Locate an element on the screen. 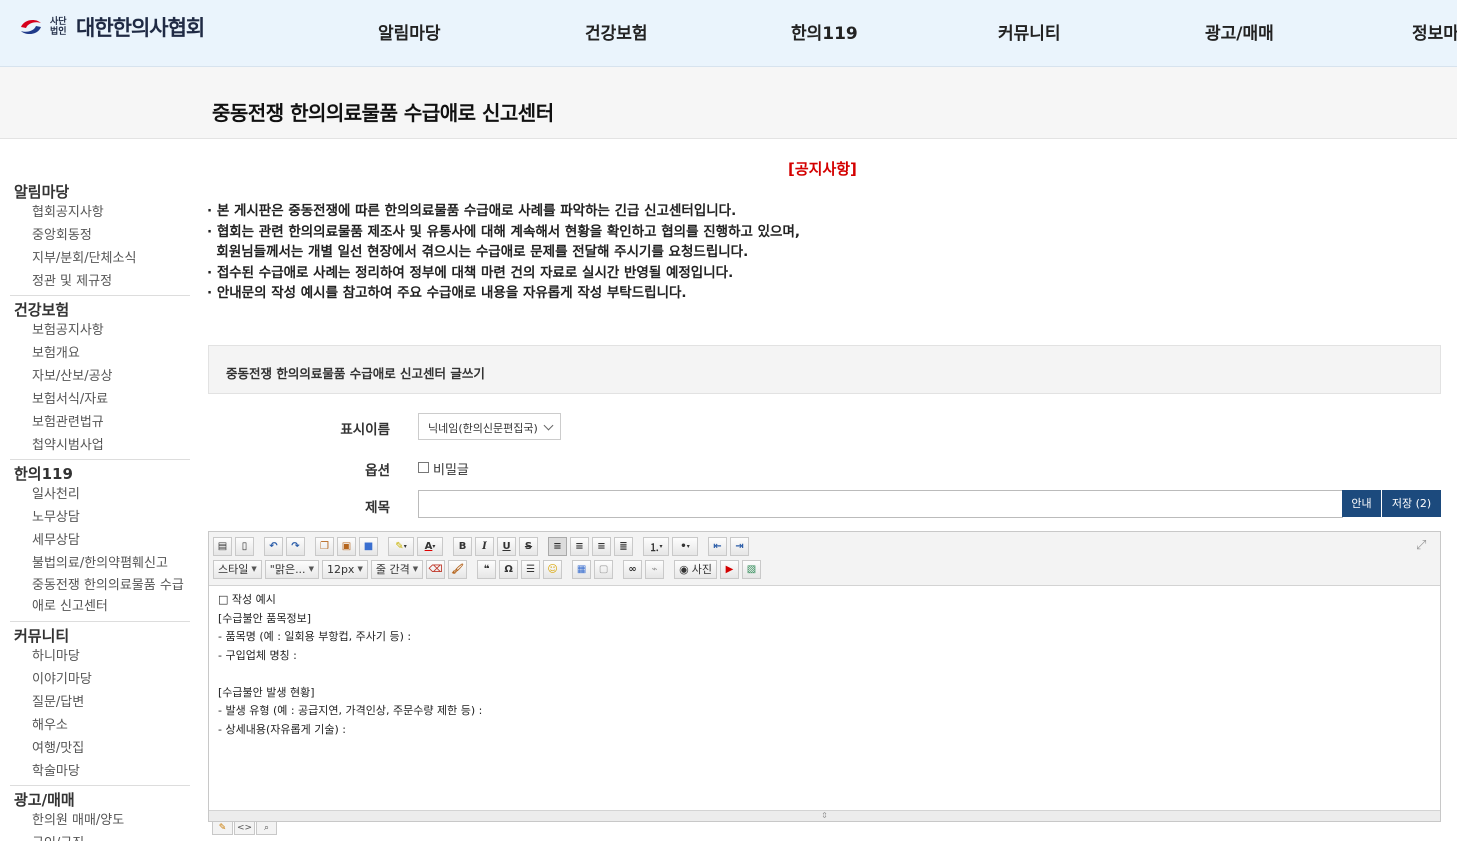 This screenshot has width=1457, height=841. sidebar-item: 보험공지사항 is located at coordinates (100, 330).